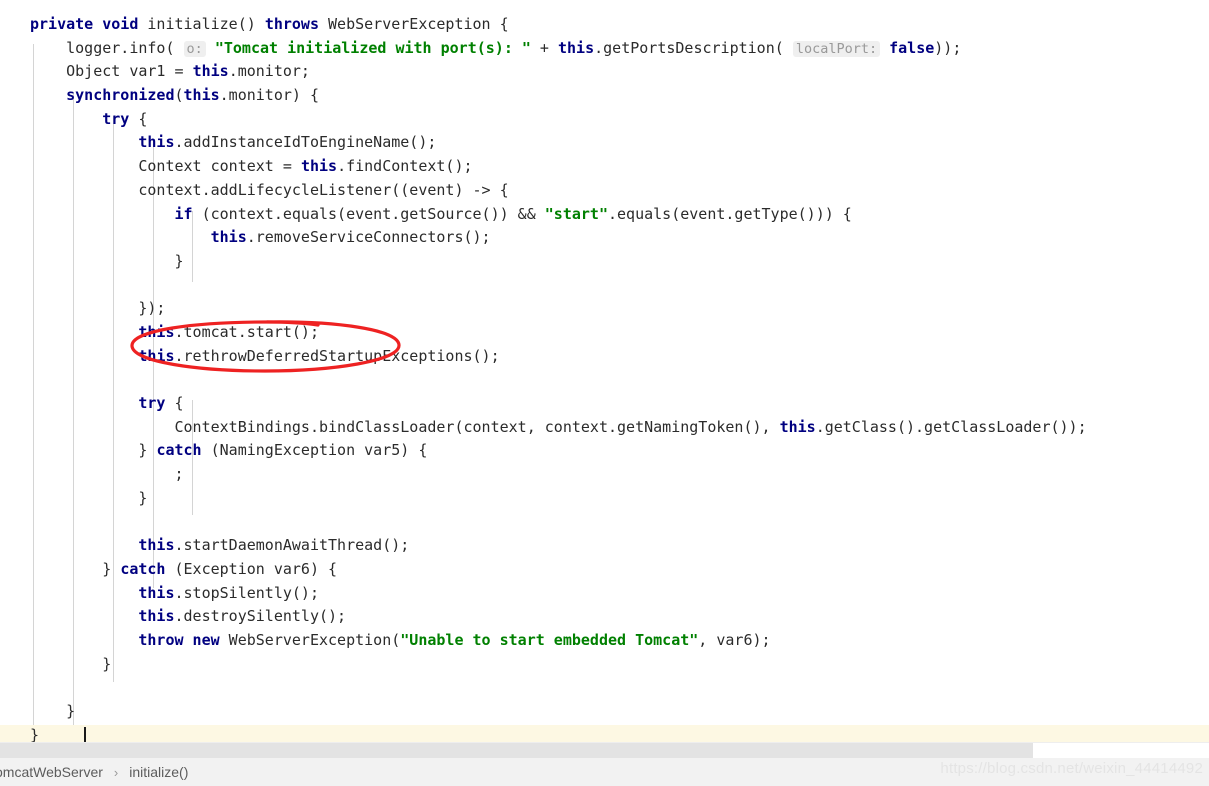 This screenshot has width=1209, height=786. I want to click on code-token-pl: .addInstanceIdToEngineName();, so click(305, 142).